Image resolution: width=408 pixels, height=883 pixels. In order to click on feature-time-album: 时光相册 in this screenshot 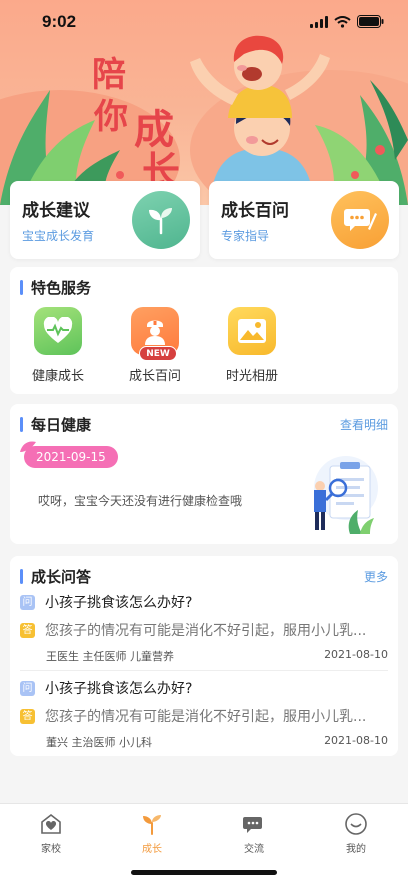, I will do `click(252, 345)`.